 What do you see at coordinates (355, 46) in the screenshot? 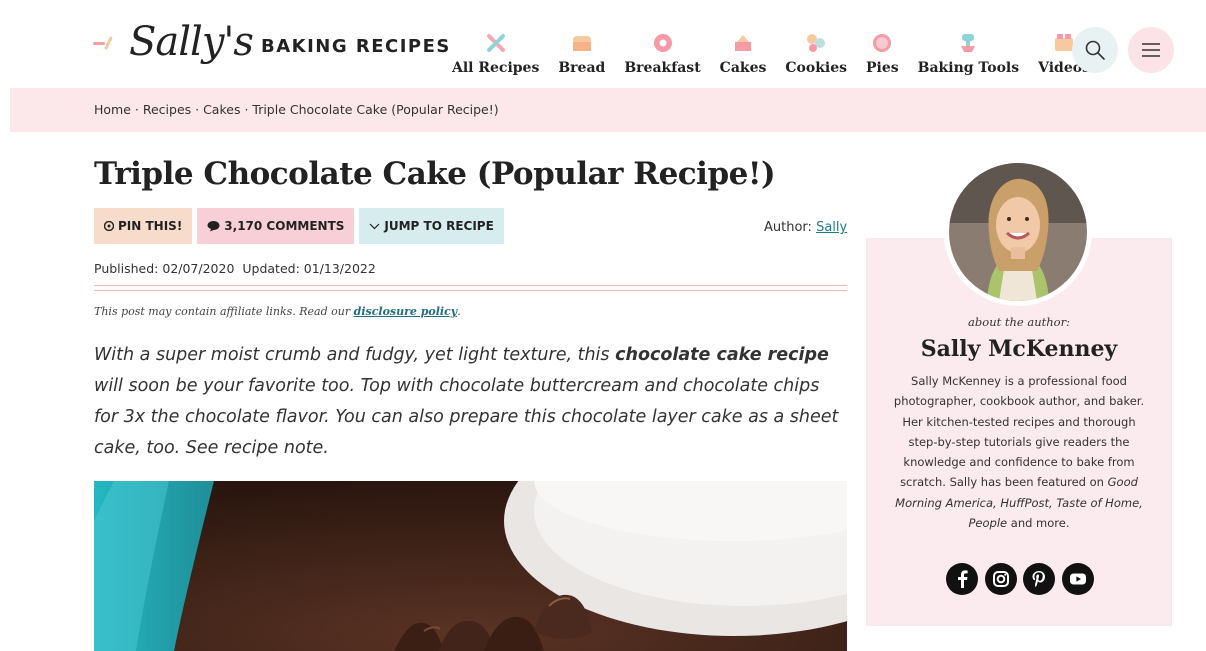
I see `logo-text: BAKING RECIPES` at bounding box center [355, 46].